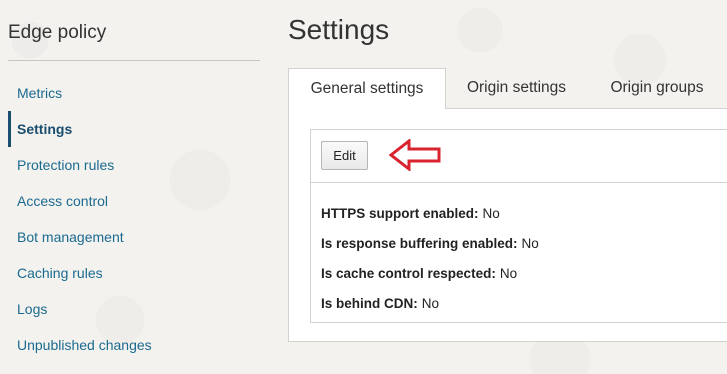  I want to click on detail-label: Is response buffering enabled:, so click(419, 243).